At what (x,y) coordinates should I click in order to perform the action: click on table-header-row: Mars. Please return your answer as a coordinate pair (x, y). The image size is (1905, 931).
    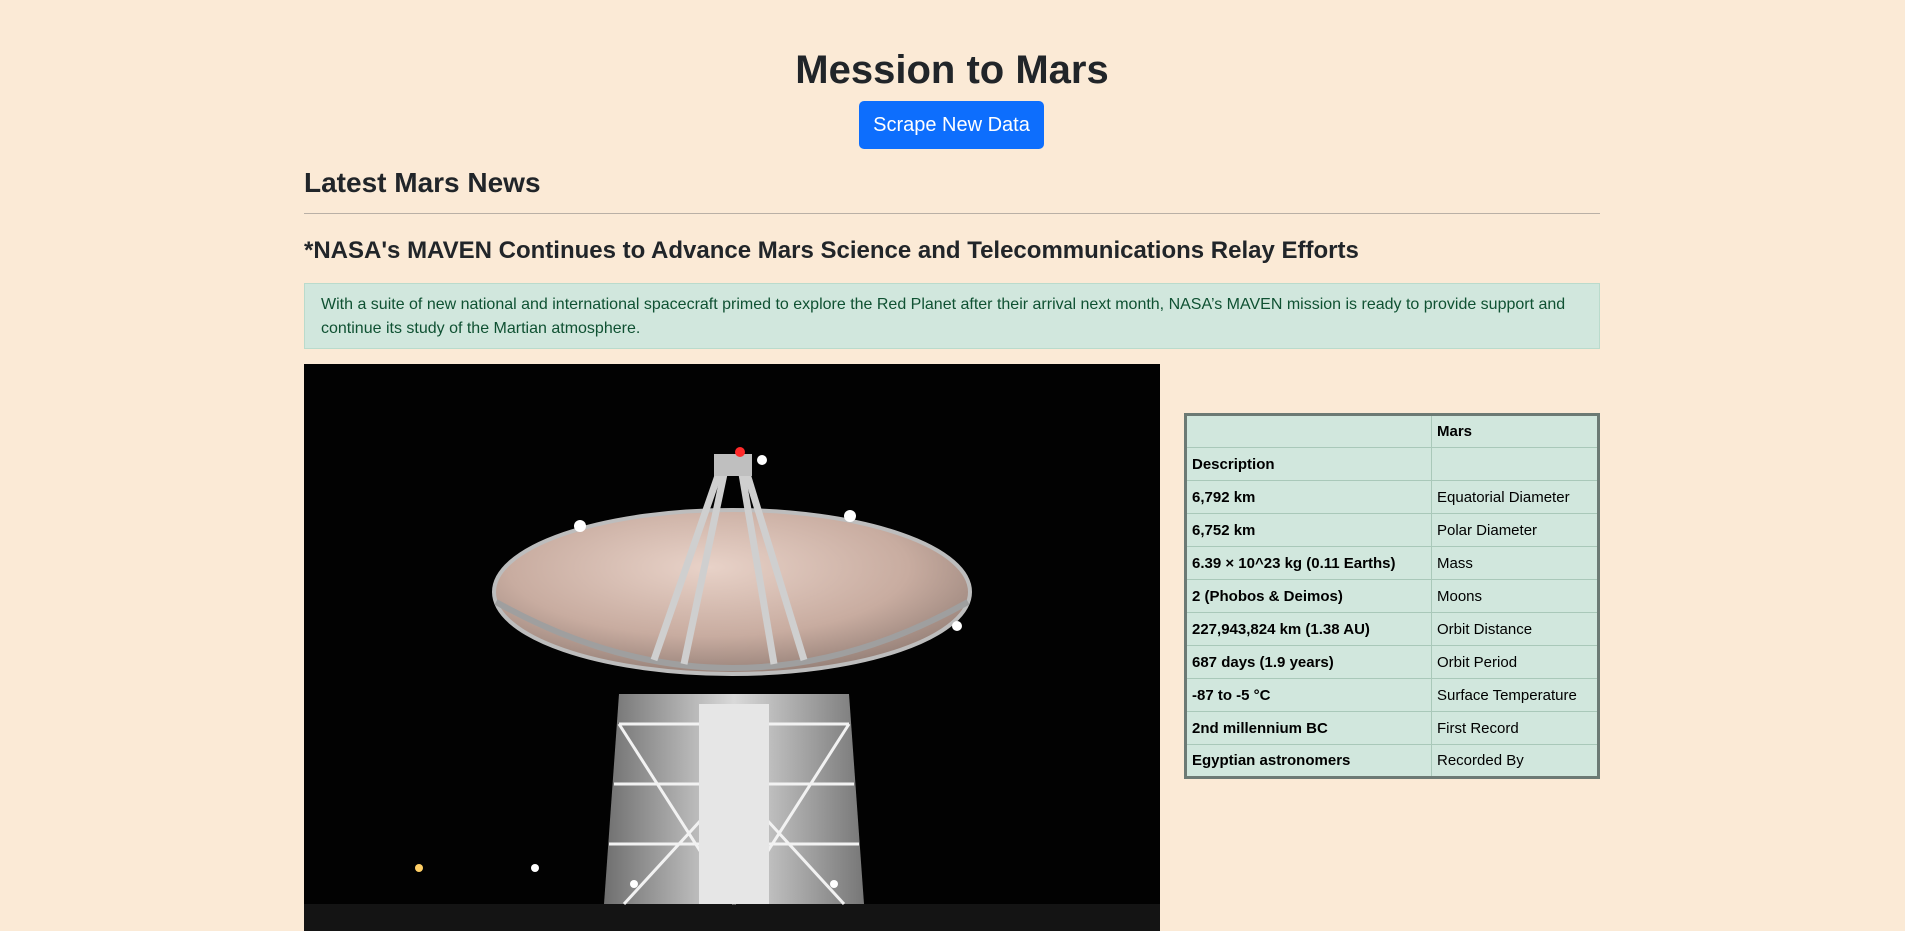
    Looking at the image, I should click on (1392, 431).